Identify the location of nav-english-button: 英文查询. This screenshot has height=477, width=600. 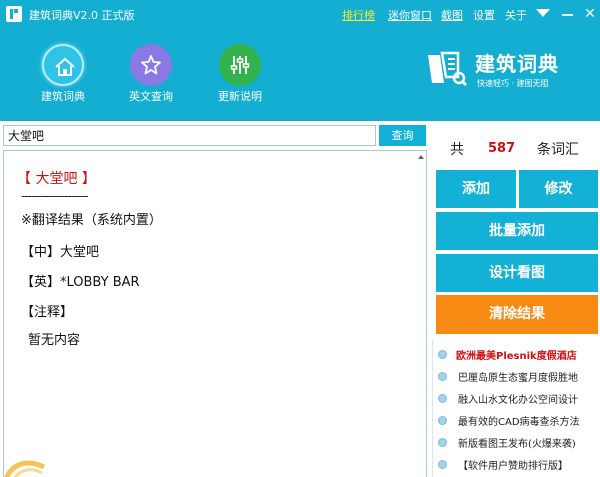
(151, 74).